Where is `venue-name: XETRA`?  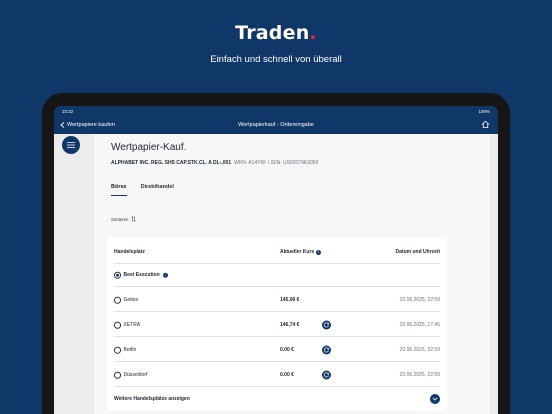 venue-name: XETRA is located at coordinates (132, 325).